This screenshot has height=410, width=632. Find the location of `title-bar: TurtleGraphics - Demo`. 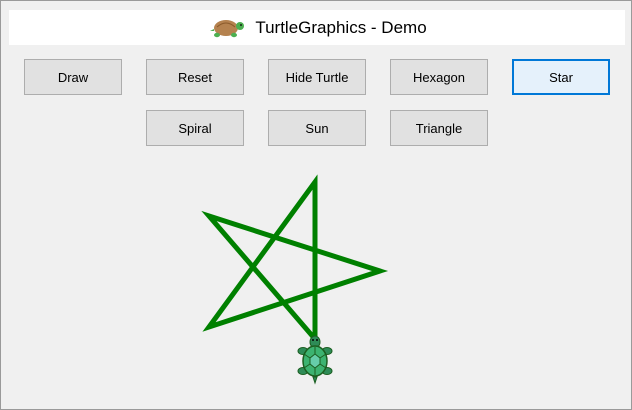

title-bar: TurtleGraphics - Demo is located at coordinates (317, 27).